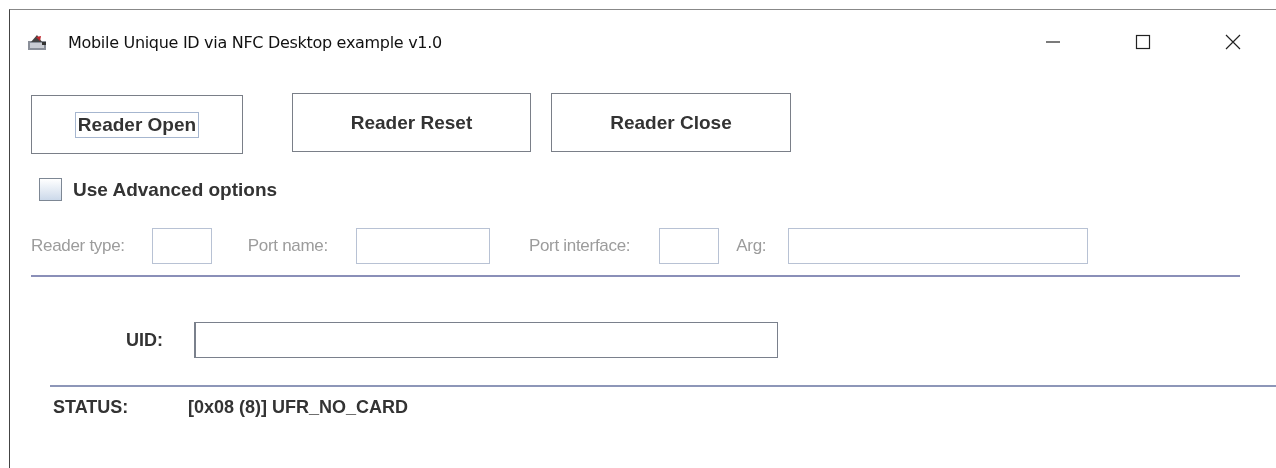 The image size is (1276, 468). Describe the element at coordinates (144, 340) in the screenshot. I see `uid-label: UID:` at that location.